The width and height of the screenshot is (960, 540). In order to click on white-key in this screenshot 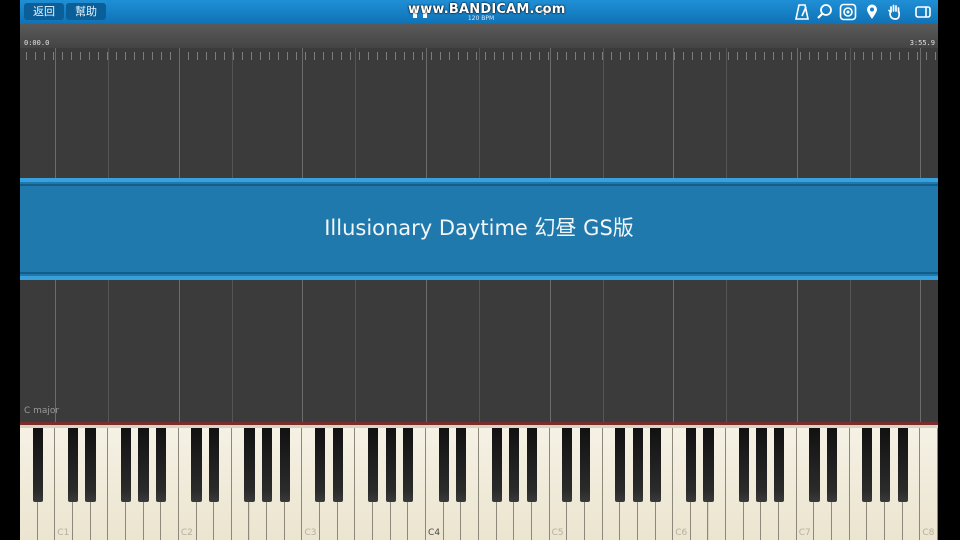, I will do `click(929, 484)`.